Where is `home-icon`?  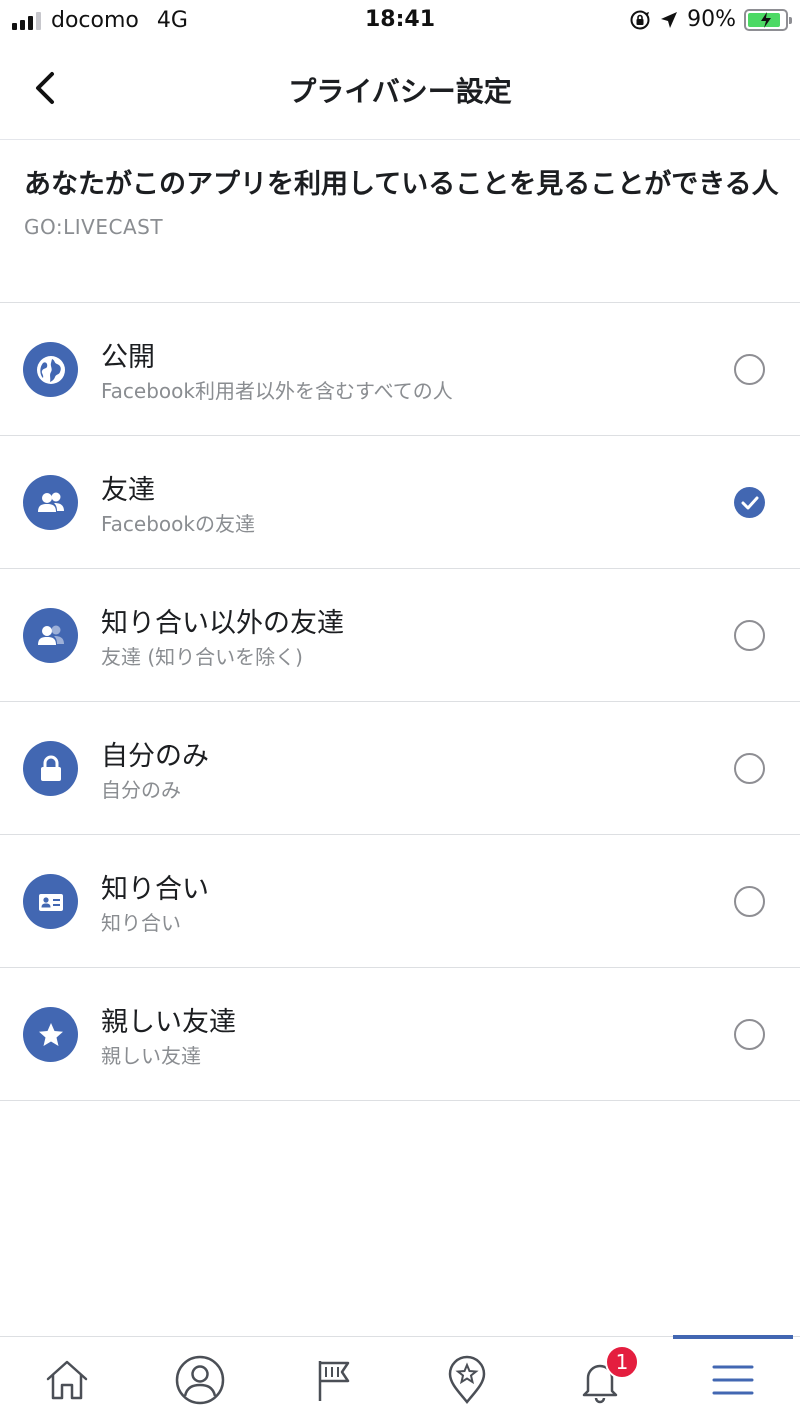 home-icon is located at coordinates (66, 1380).